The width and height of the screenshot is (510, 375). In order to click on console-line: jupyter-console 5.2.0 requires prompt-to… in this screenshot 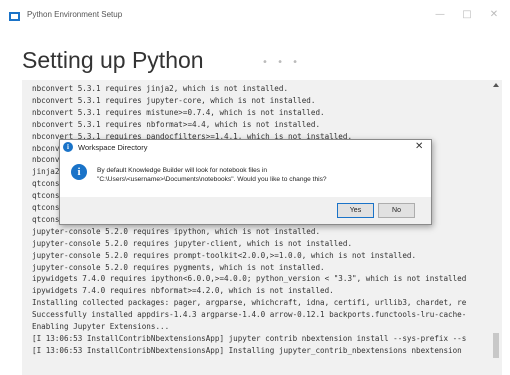, I will do `click(224, 255)`.